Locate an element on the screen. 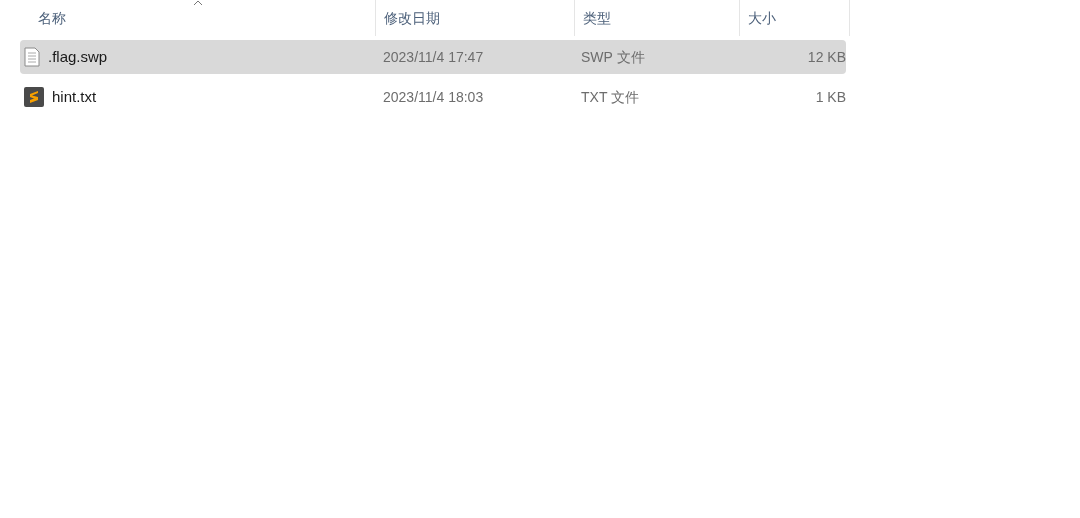 The width and height of the screenshot is (1080, 518). document-icon is located at coordinates (32, 57).